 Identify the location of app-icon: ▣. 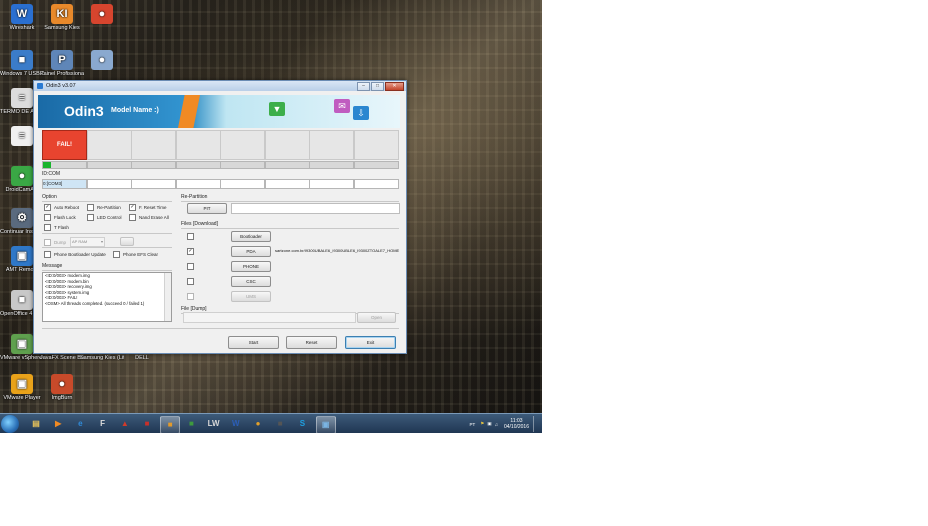
(22, 384).